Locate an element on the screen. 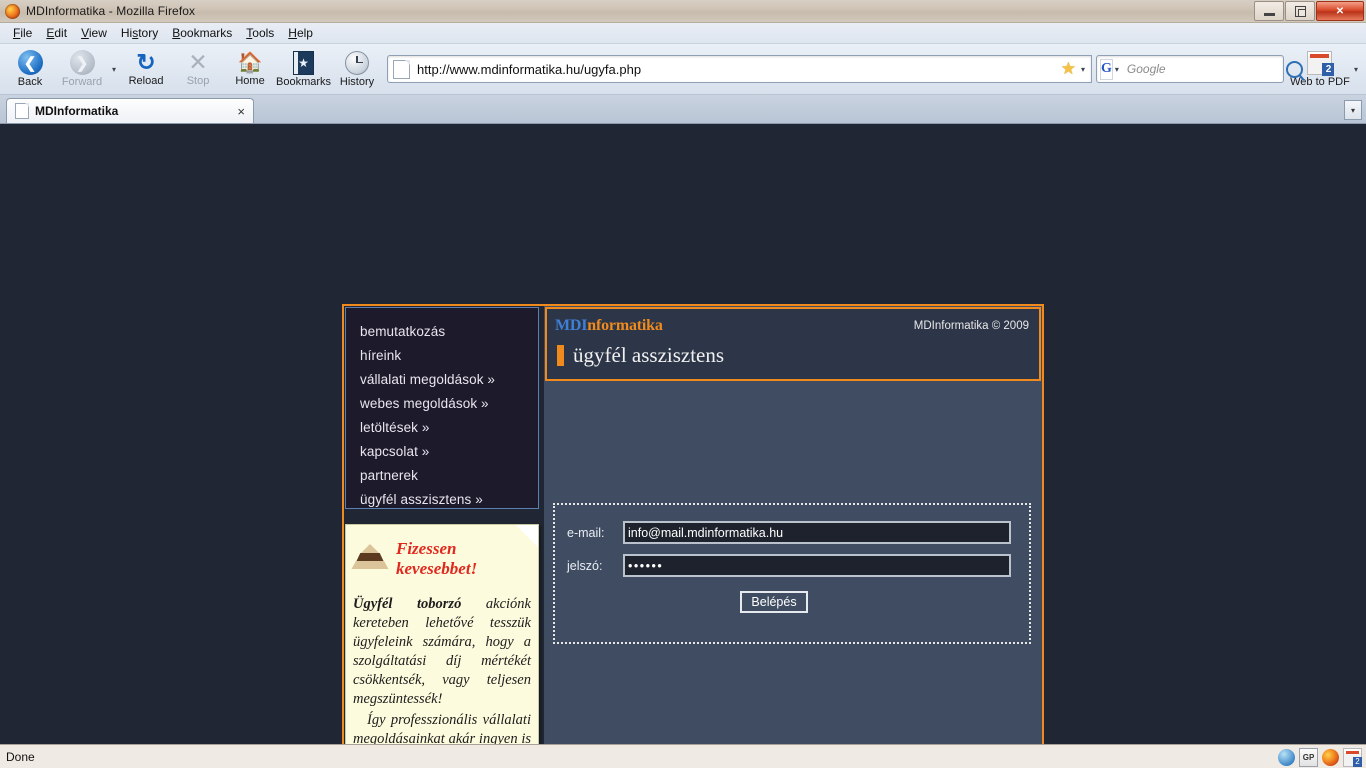 This screenshot has width=1366, height=768. back-button: ❮ Back is located at coordinates (30, 69).